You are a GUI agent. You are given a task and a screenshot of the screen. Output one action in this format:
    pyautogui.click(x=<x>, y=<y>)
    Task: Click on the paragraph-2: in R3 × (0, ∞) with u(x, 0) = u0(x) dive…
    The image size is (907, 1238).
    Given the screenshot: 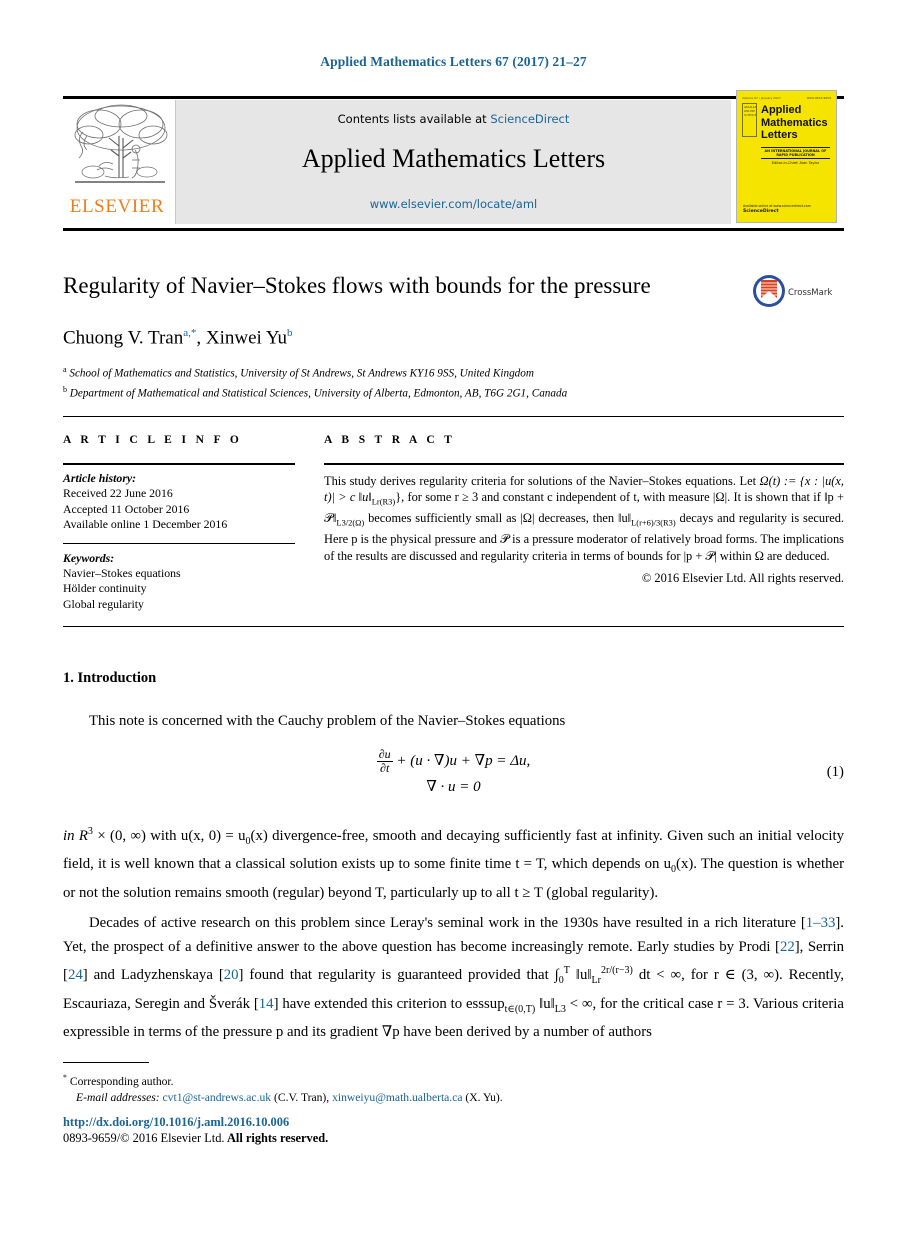 What is the action you would take?
    pyautogui.click(x=453, y=863)
    